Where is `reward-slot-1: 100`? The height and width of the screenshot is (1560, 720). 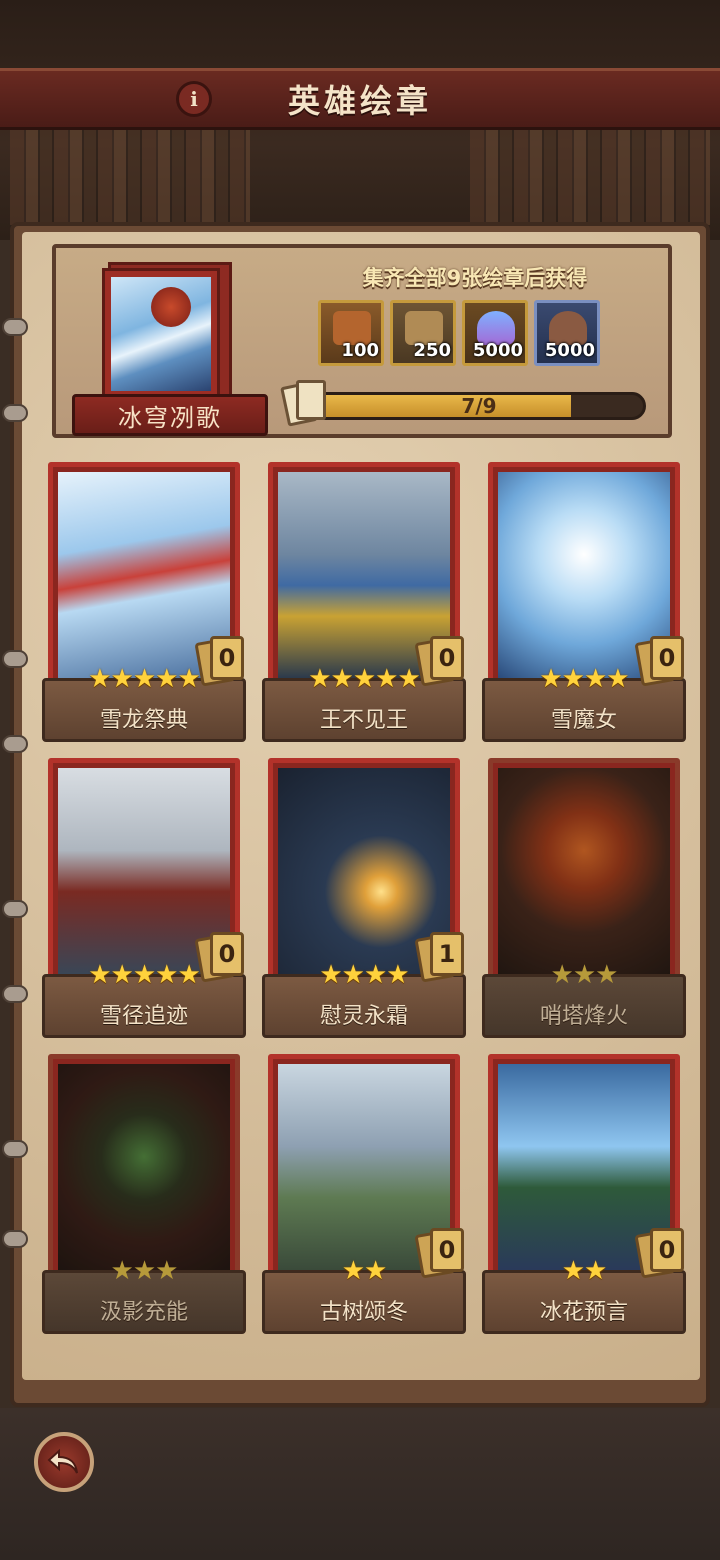 reward-slot-1: 100 is located at coordinates (351, 333).